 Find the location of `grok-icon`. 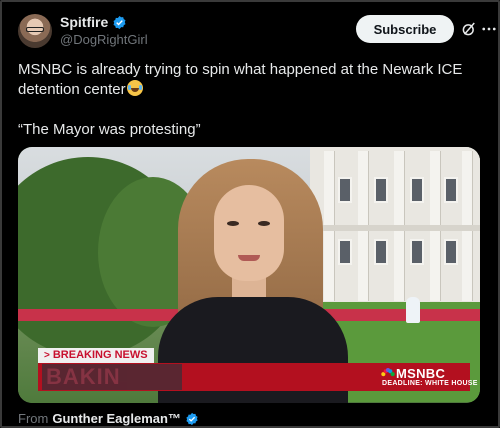

grok-icon is located at coordinates (469, 29).